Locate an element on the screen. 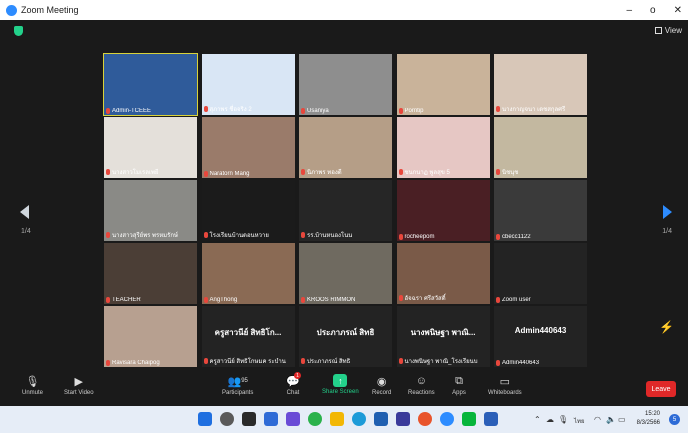  participant-name-label: นางสาวสุรีย์พร พรหมรักษ์ is located at coordinates (142, 235).